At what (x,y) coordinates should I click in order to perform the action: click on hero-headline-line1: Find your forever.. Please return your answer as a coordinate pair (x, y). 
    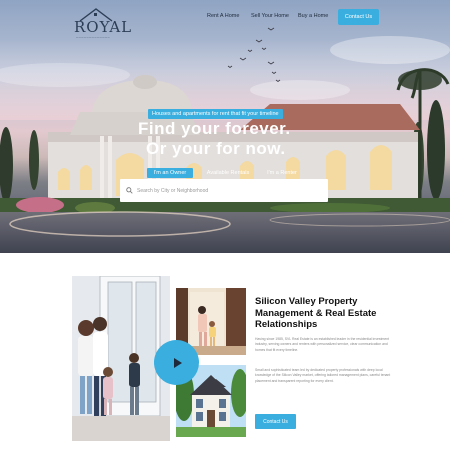
    Looking at the image, I should click on (214, 128).